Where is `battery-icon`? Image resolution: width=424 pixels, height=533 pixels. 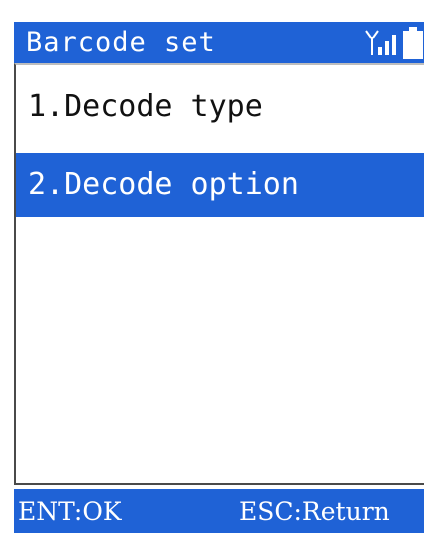
battery-icon is located at coordinates (413, 42).